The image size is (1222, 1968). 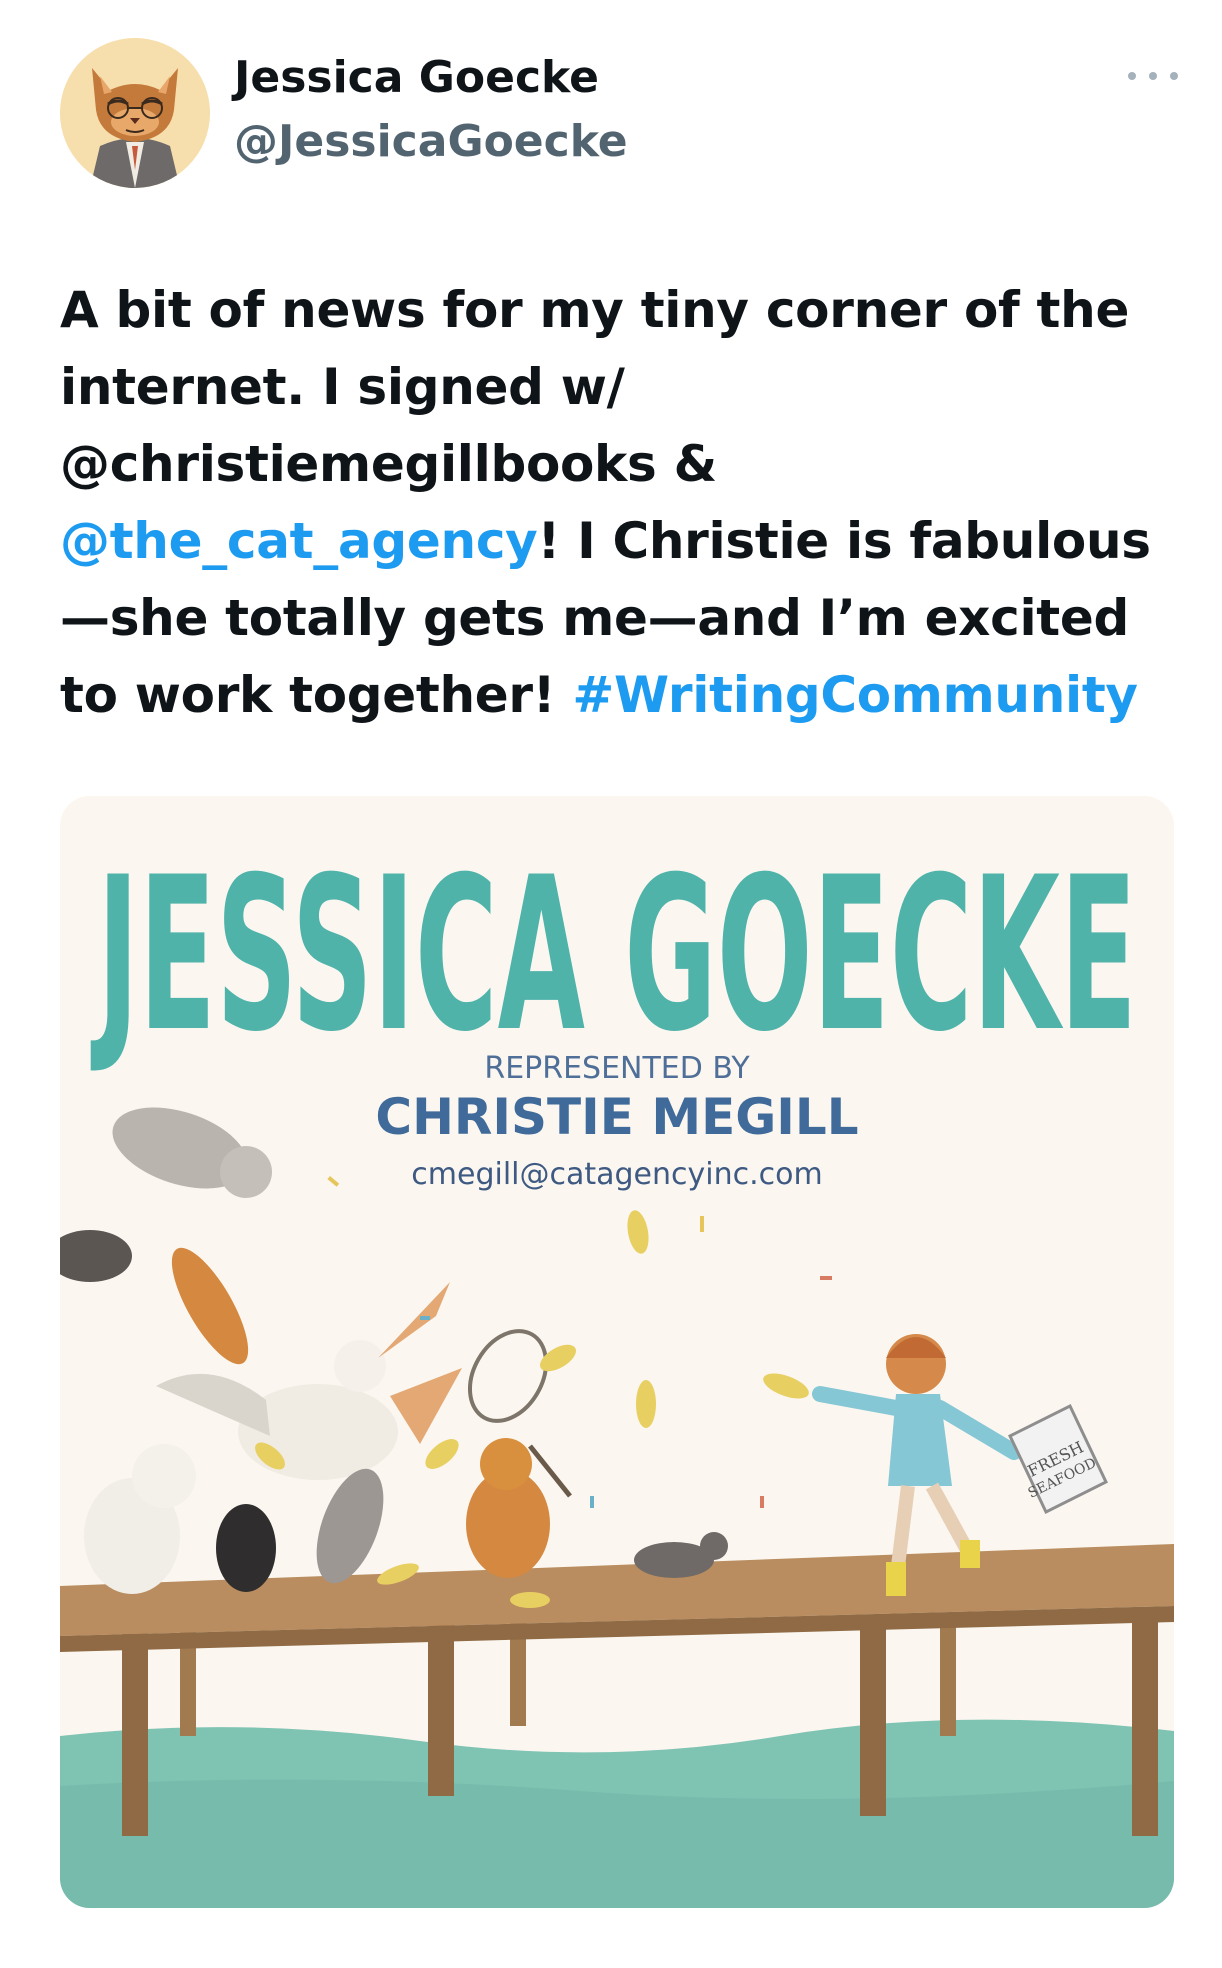 I want to click on tweet-line-4: @the_cat_agency! I Christie is fabulous, so click(x=615, y=541).